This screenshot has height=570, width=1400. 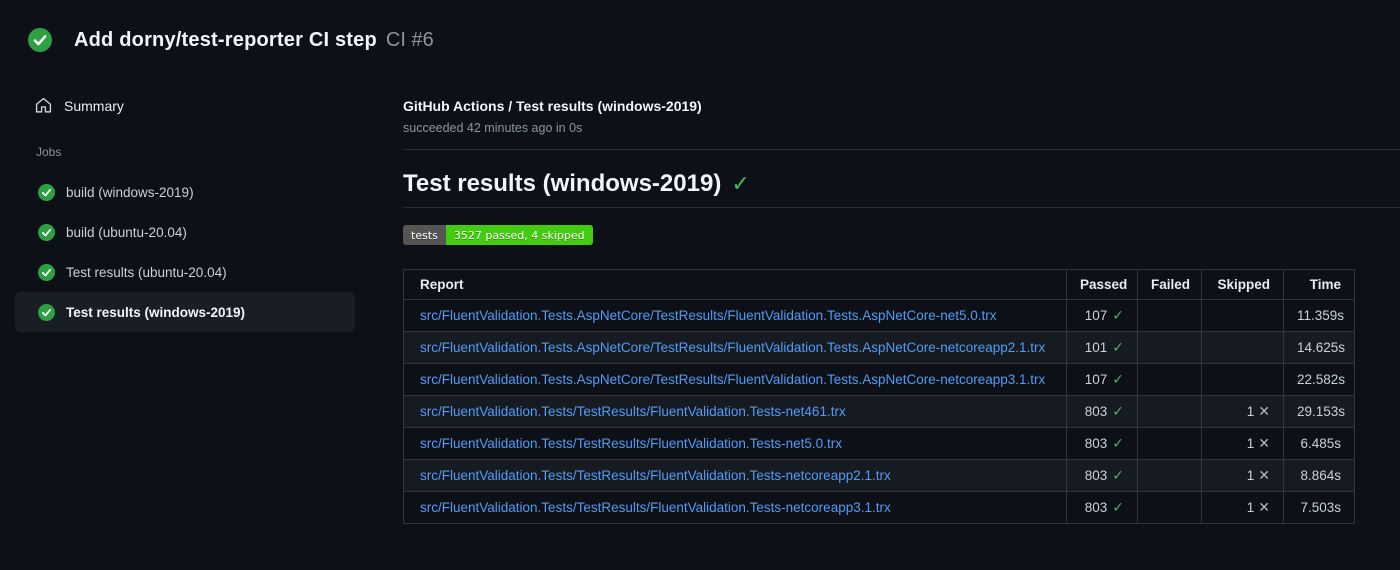 I want to click on time-value: 6.485s, so click(x=1319, y=443).